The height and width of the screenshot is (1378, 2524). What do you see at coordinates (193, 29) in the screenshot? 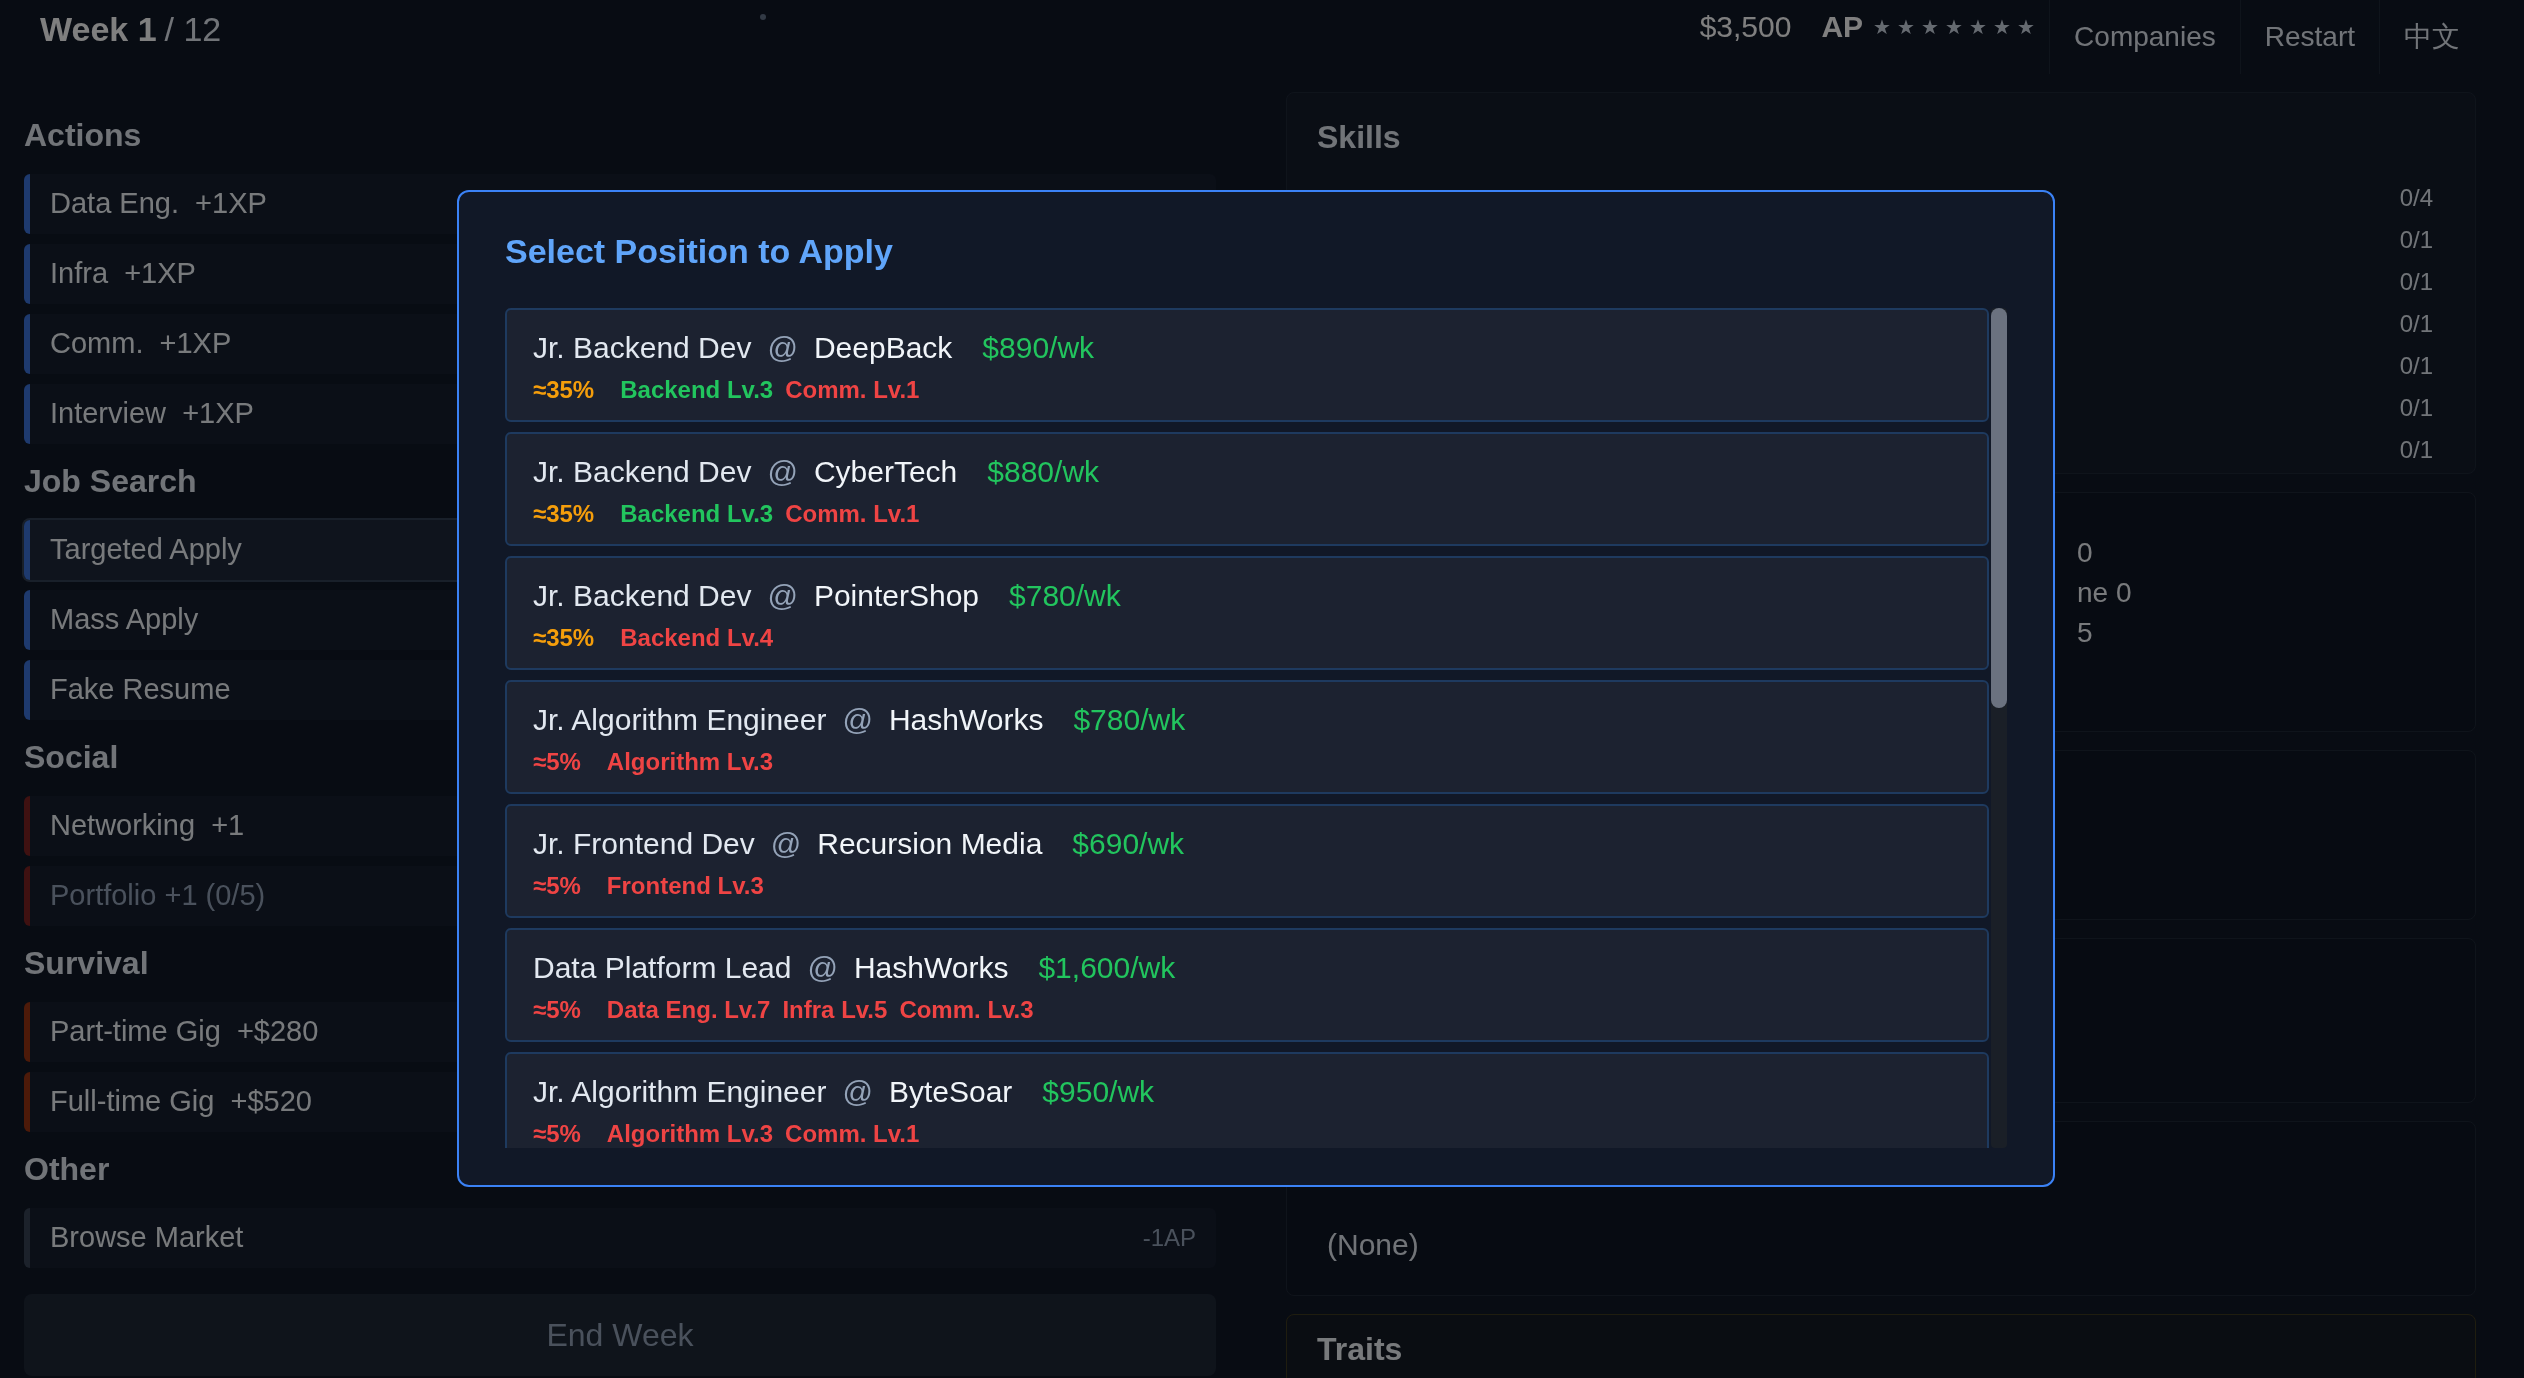
I see `week-total: / 12` at bounding box center [193, 29].